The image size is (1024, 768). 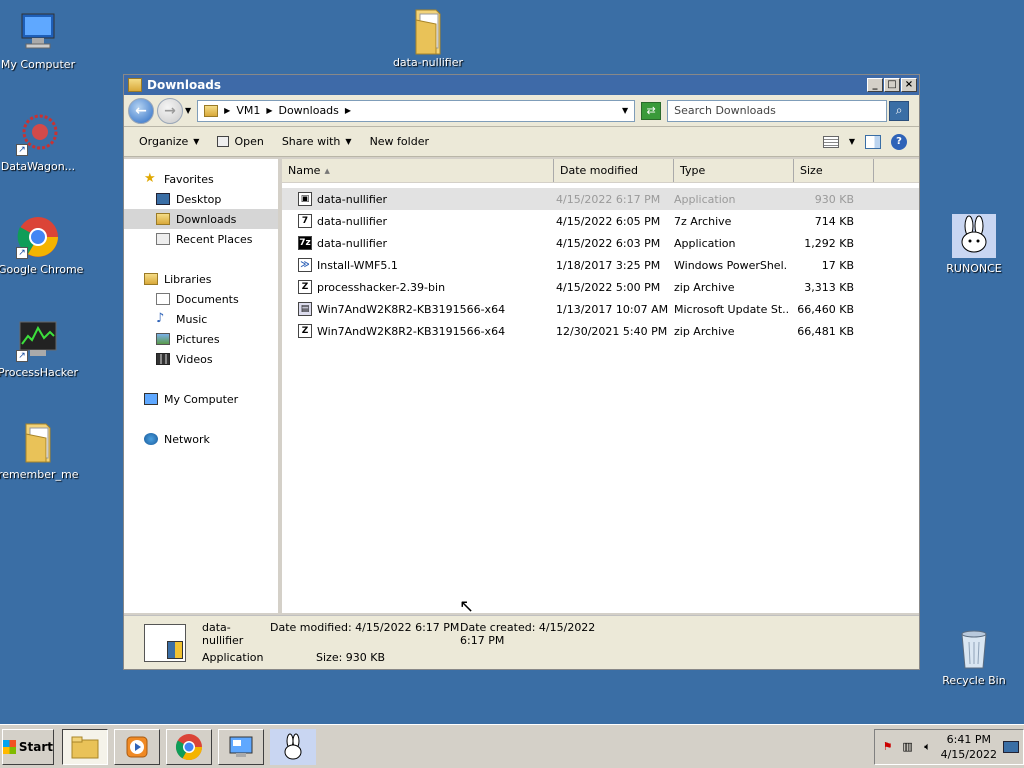 What do you see at coordinates (837, 265) in the screenshot?
I see `file-size: 17 KB` at bounding box center [837, 265].